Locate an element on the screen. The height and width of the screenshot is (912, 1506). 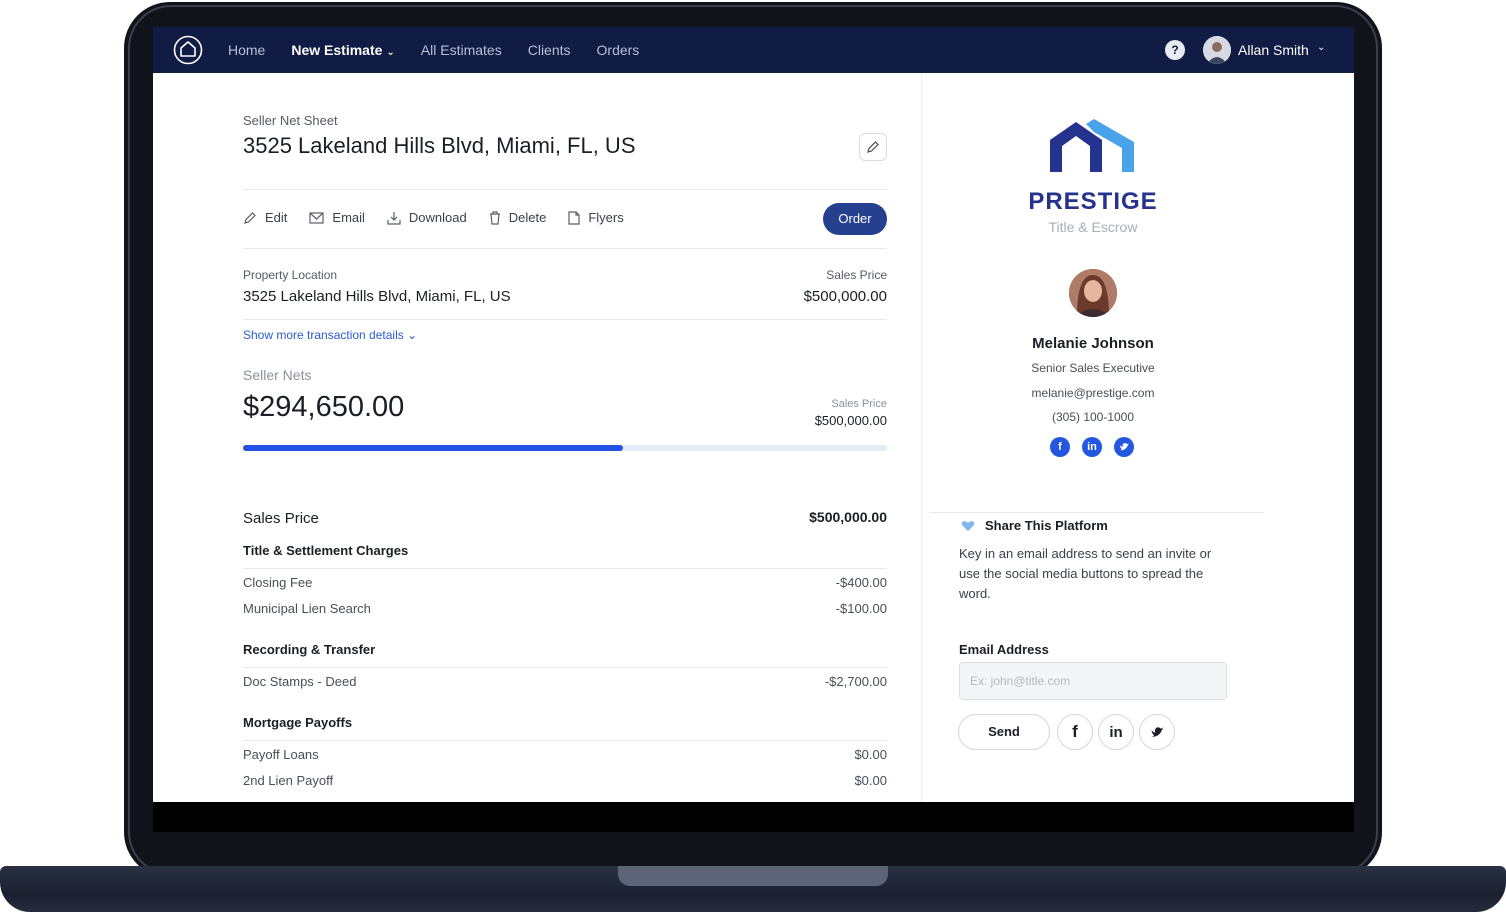
share-heading: Share This Platform is located at coordinates (1034, 525).